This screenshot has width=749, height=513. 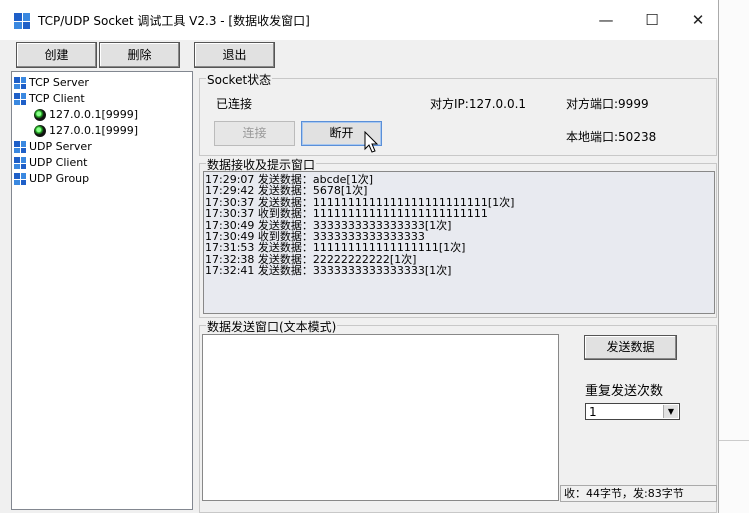 What do you see at coordinates (86, 131) in the screenshot?
I see `tree-item-client-connection-2: 127.0.0.1[9999]` at bounding box center [86, 131].